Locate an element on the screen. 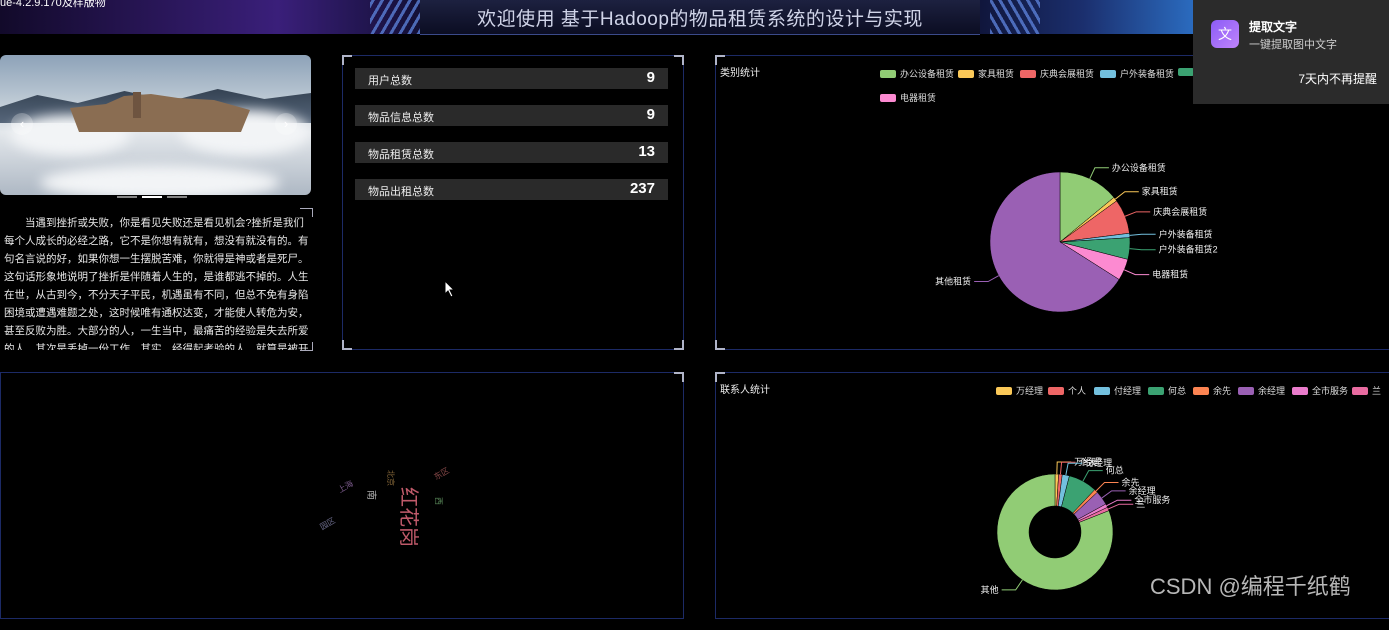 The image size is (1389, 630). word-cloud-word: 南 is located at coordinates (371, 495).